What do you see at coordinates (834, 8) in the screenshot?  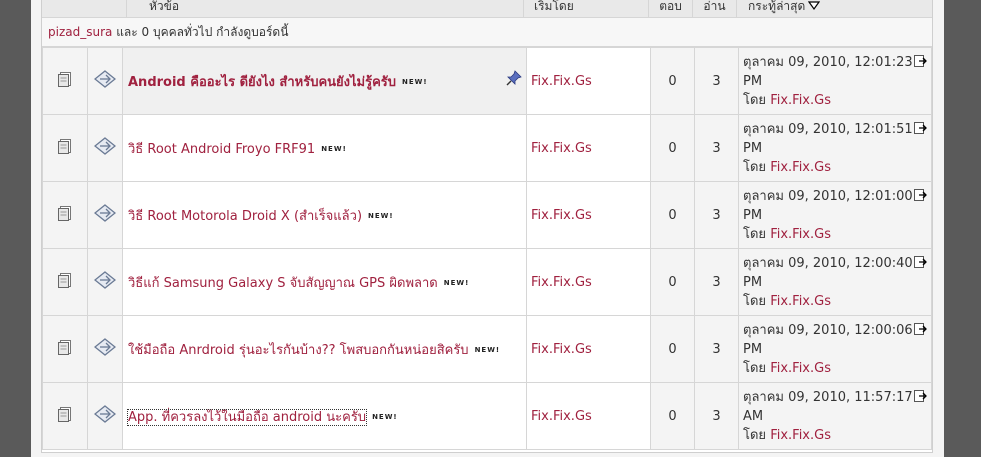 I see `sort-by-last-post: กระทู้ล่าสุด` at bounding box center [834, 8].